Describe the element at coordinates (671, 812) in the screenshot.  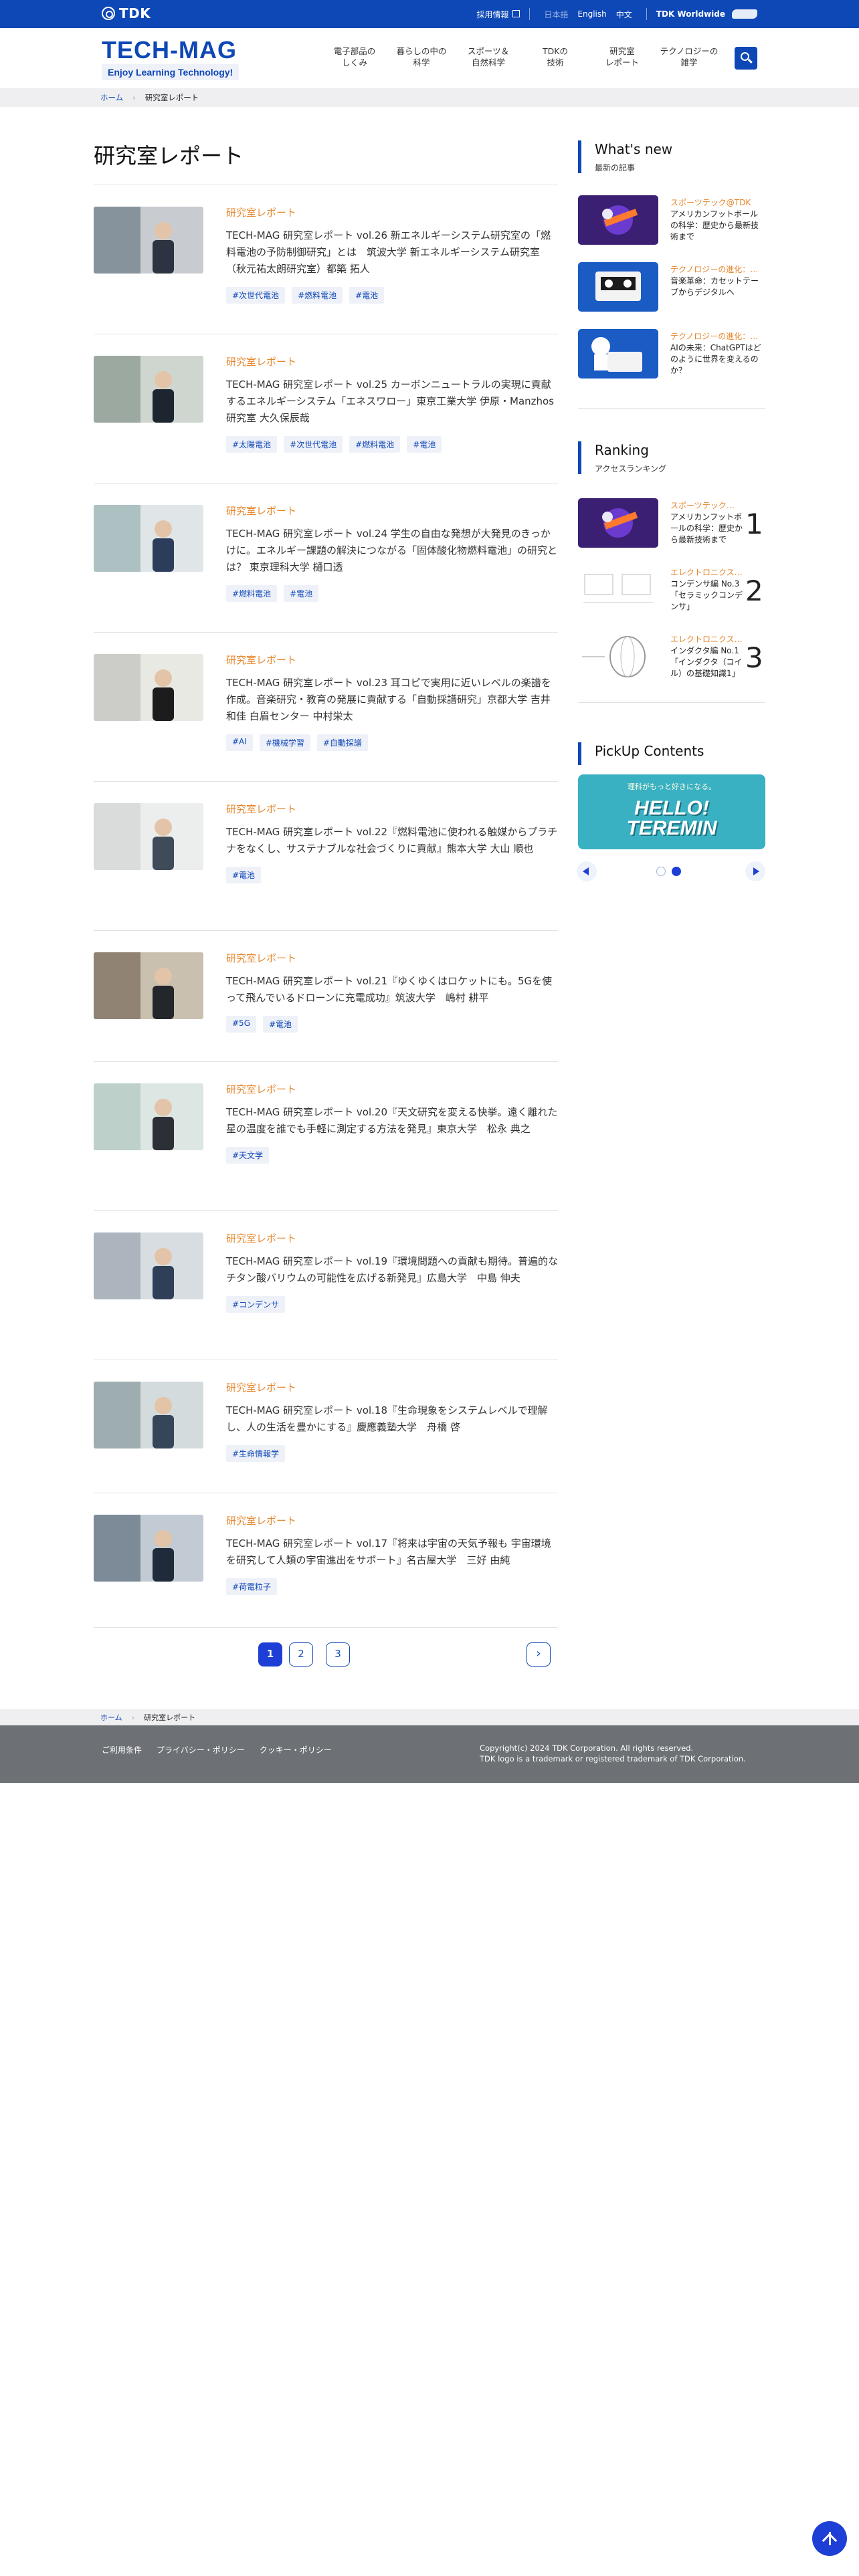
I see `pickup-banner: 理科がもっと好きになる。 HELLO! TEREMIN` at that location.